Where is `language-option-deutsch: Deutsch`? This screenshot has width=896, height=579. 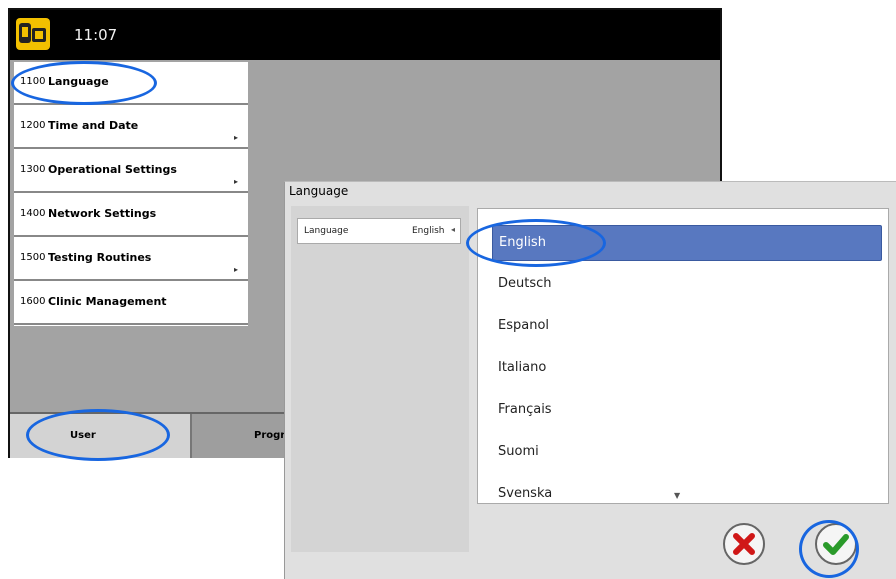 language-option-deutsch: Deutsch is located at coordinates (687, 285).